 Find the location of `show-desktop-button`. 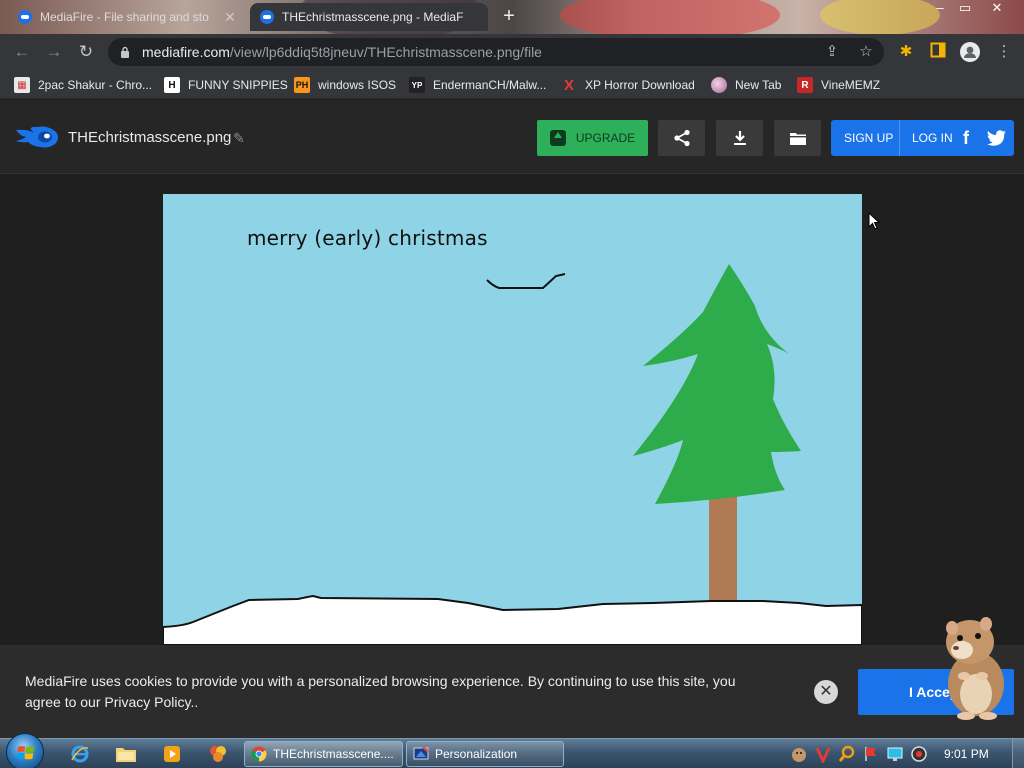

show-desktop-button is located at coordinates (1018, 753).